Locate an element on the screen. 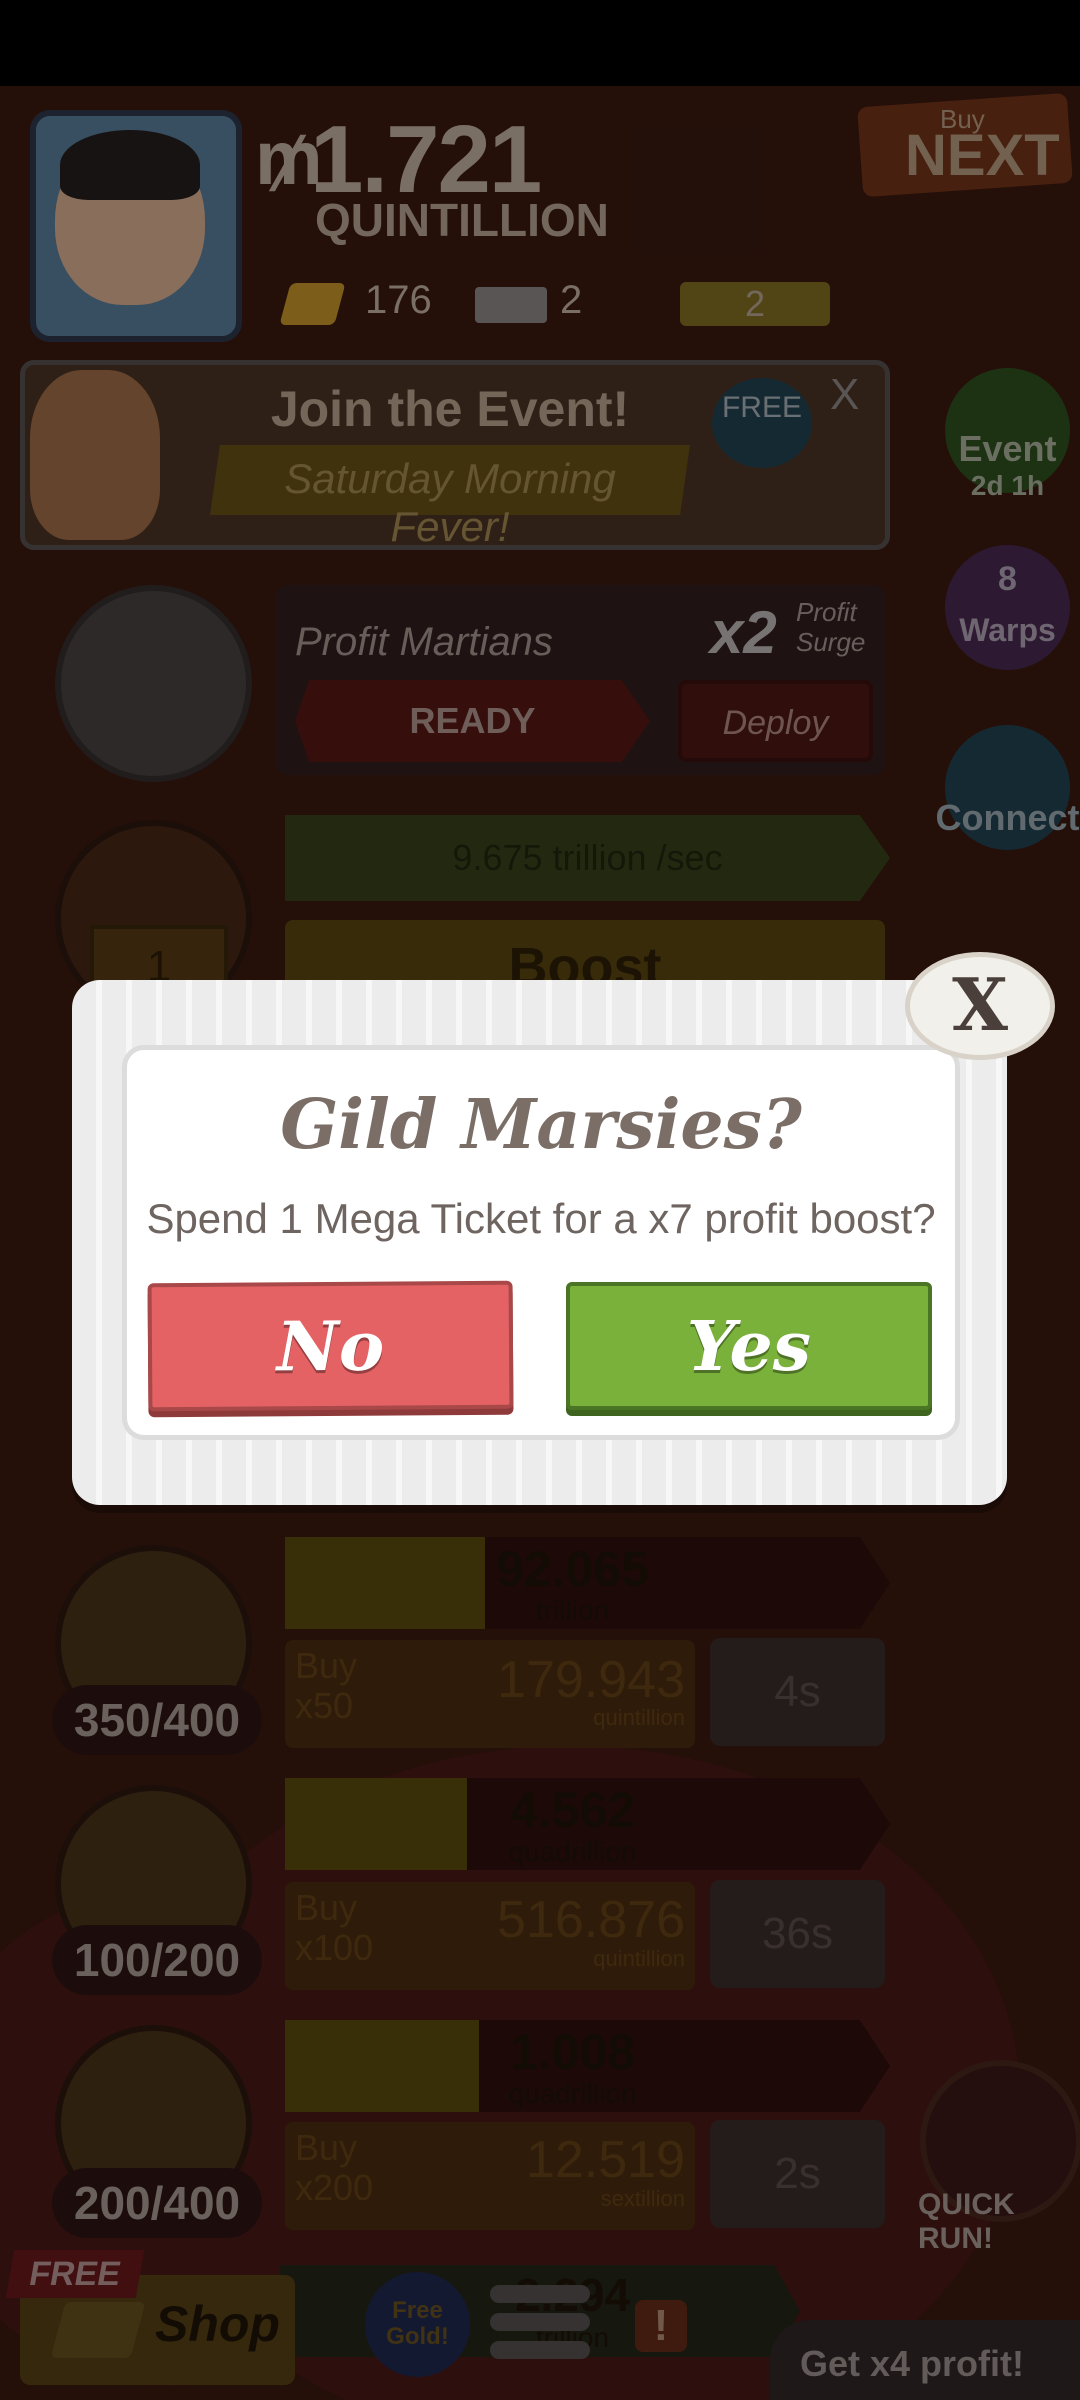 This screenshot has width=1080, height=2400. yes-button-label: Yes is located at coordinates (749, 1347).